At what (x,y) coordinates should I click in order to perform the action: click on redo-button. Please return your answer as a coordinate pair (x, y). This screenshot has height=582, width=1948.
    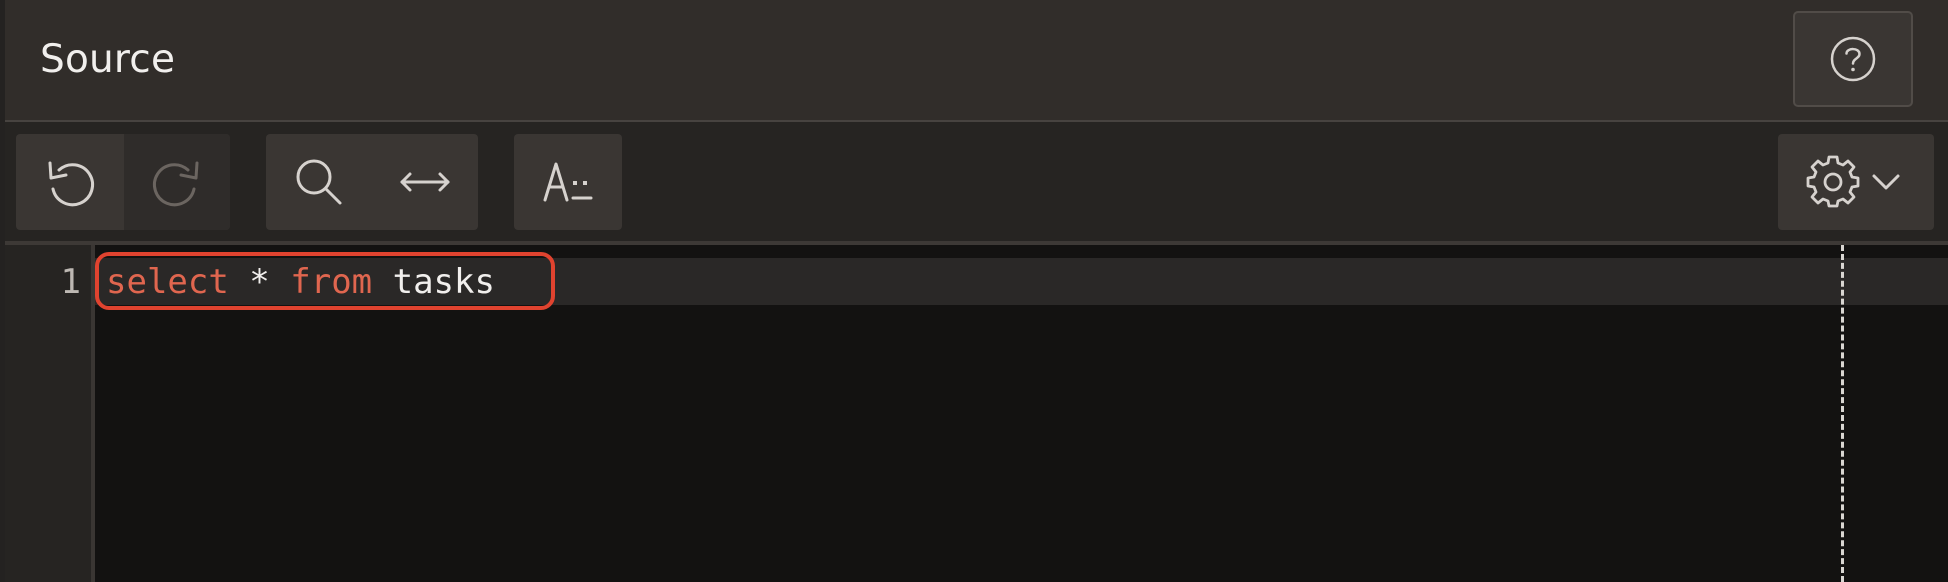
    Looking at the image, I should click on (177, 182).